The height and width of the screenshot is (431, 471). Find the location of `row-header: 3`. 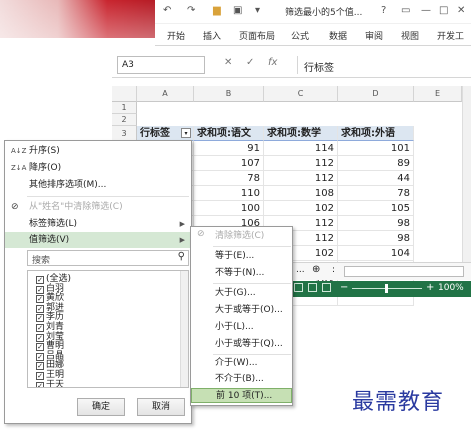

row-header: 3 is located at coordinates (124, 133).